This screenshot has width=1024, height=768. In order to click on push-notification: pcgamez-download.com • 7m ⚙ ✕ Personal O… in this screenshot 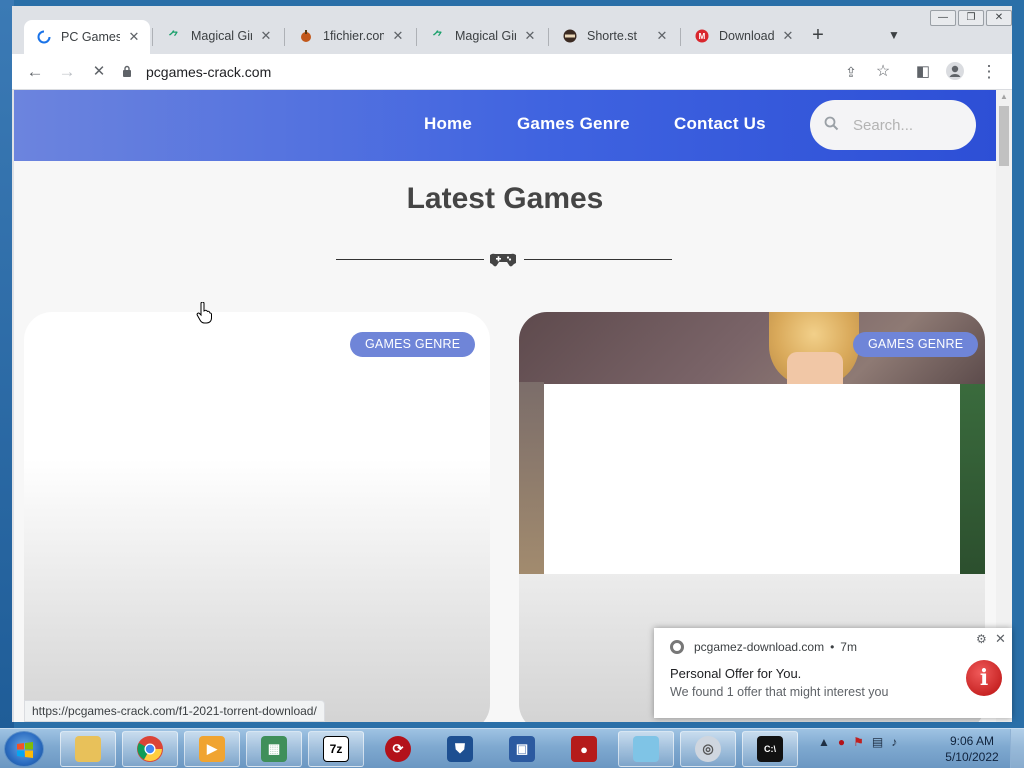, I will do `click(833, 673)`.